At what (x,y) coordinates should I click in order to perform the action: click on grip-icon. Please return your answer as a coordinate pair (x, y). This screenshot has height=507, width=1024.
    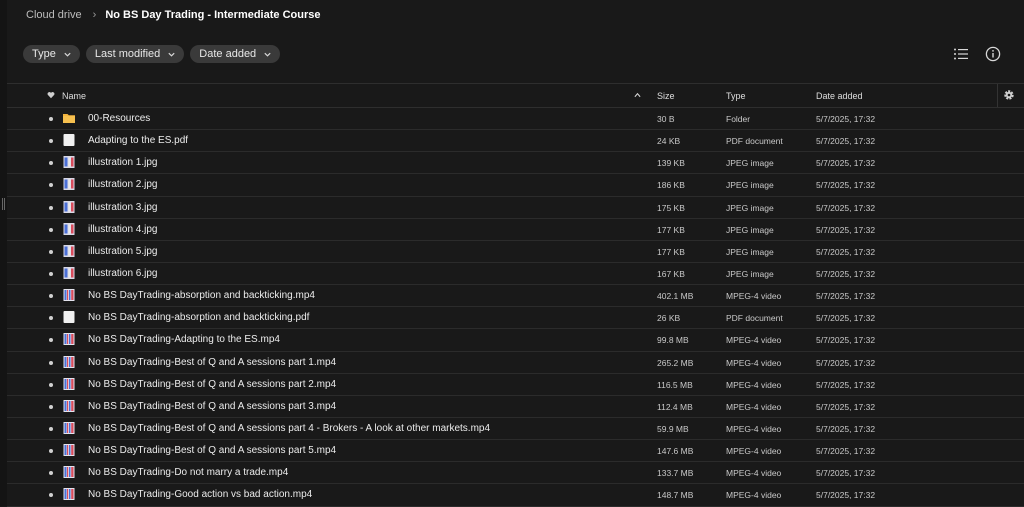
    Looking at the image, I should click on (3, 204).